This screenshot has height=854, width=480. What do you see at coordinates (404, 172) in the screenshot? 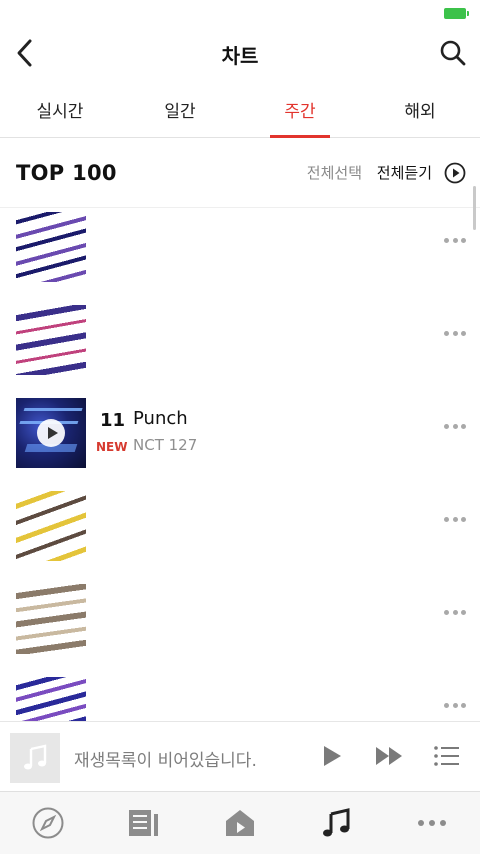
I see `listen-all-button: 전체듣기` at bounding box center [404, 172].